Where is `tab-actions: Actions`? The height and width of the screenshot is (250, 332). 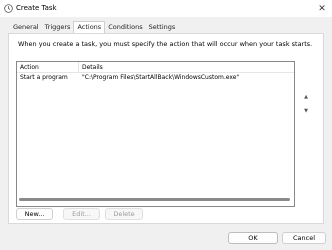
tab-actions: Actions is located at coordinates (89, 27).